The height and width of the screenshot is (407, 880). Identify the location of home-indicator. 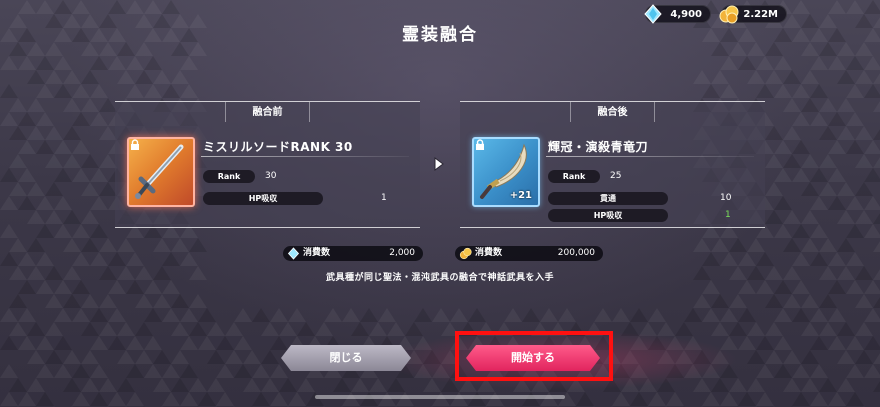
(440, 397).